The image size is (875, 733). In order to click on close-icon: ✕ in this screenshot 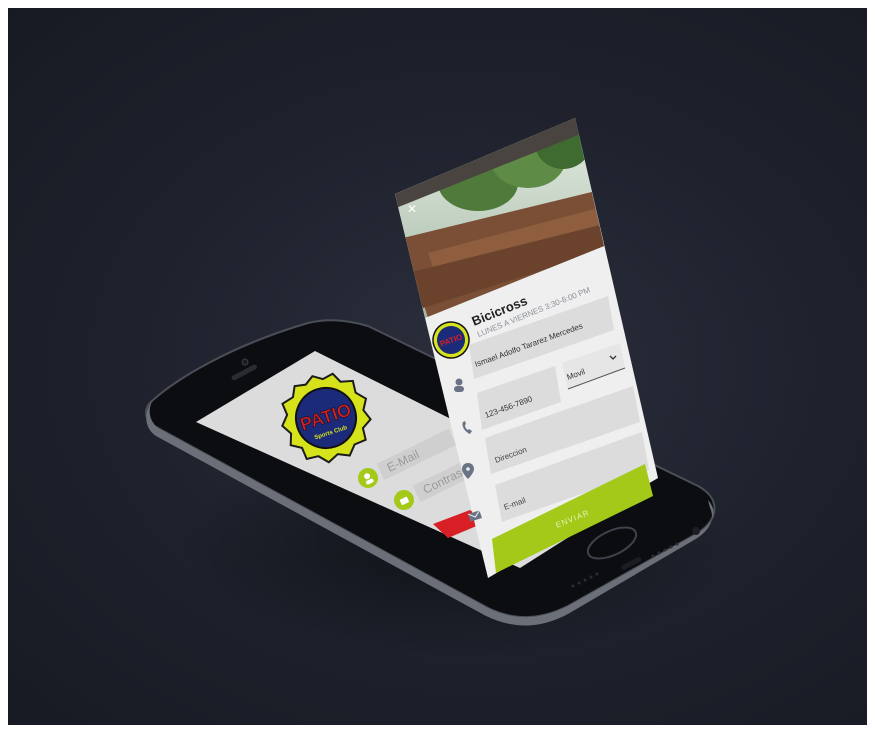, I will do `click(412, 209)`.